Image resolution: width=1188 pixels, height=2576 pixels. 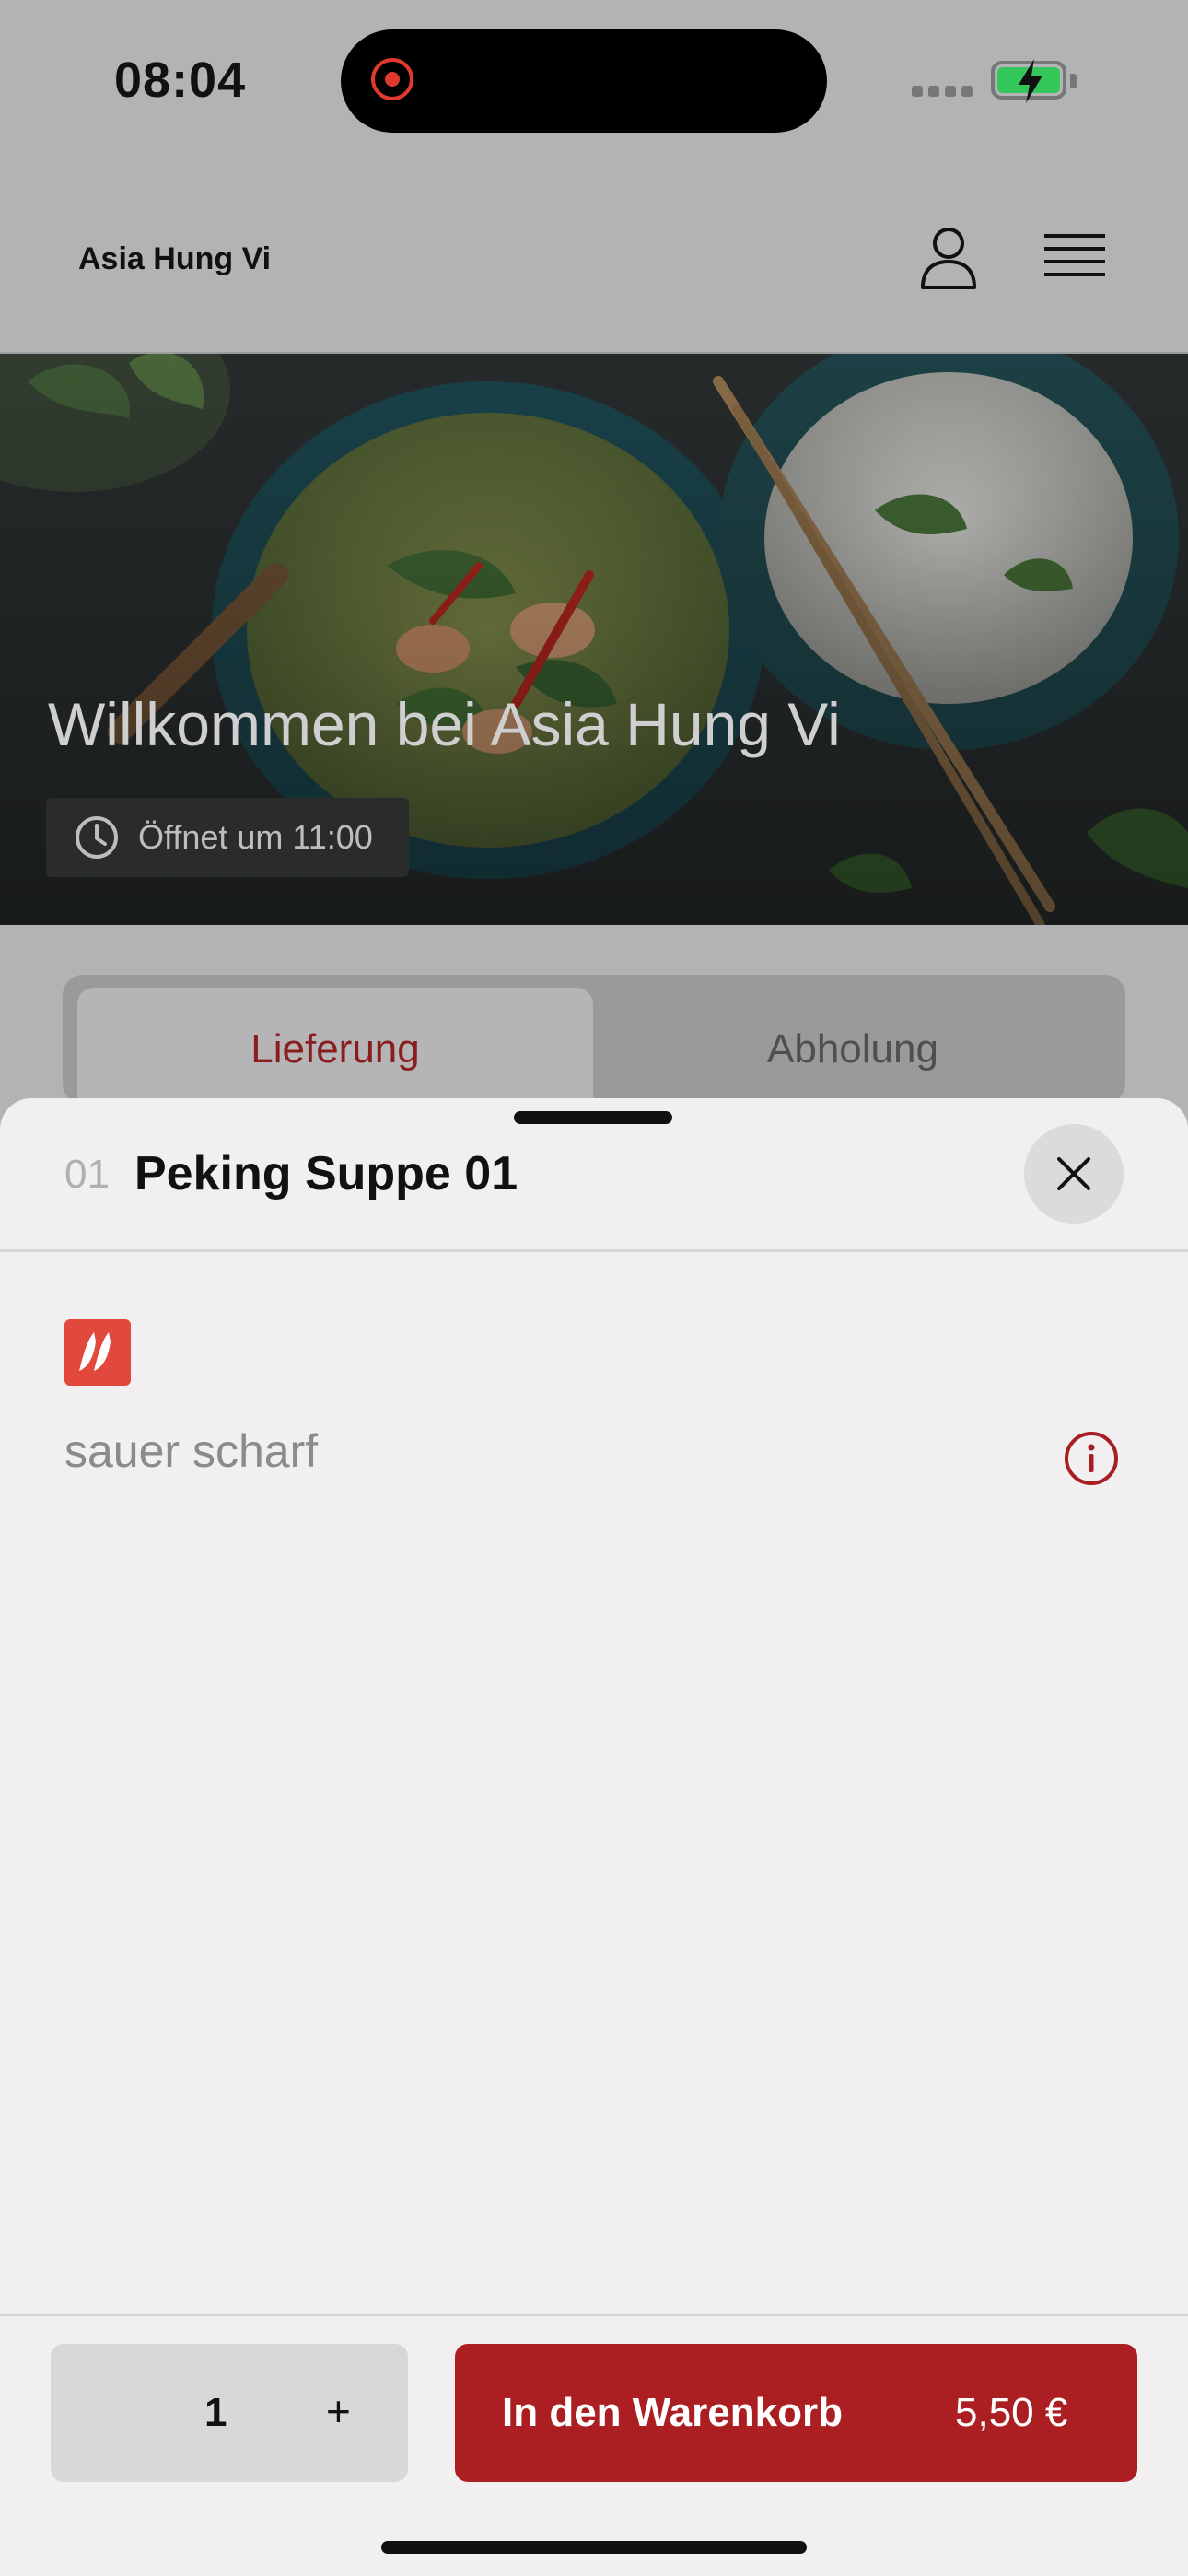 I want to click on dynamic-island, so click(x=584, y=81).